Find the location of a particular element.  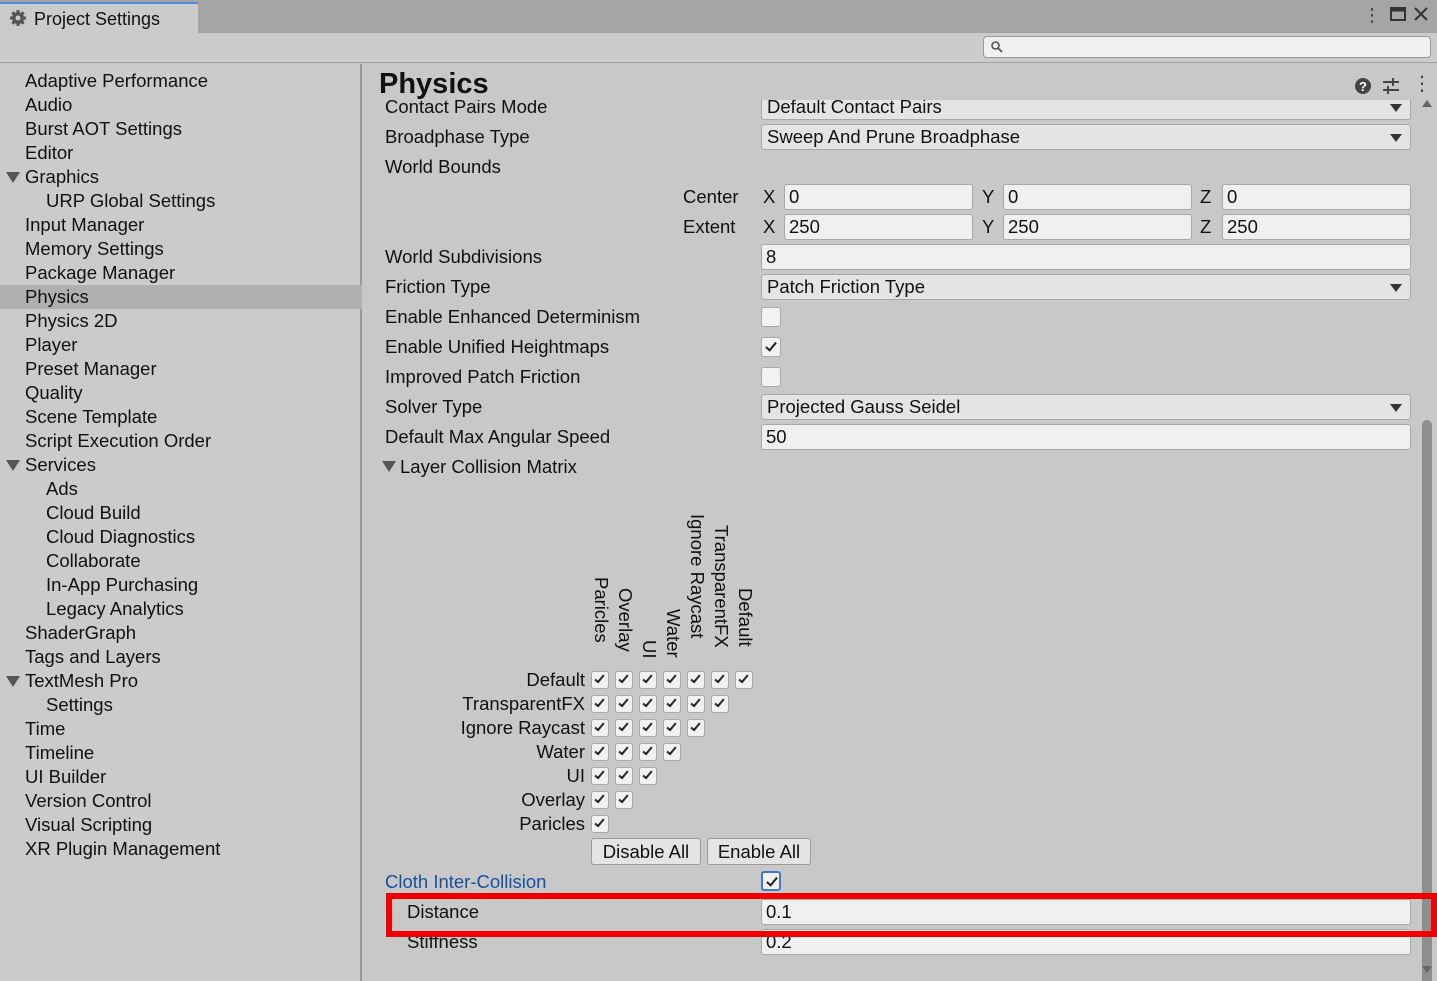

max-angular-speed-label: Default Max Angular Speed is located at coordinates (498, 436).